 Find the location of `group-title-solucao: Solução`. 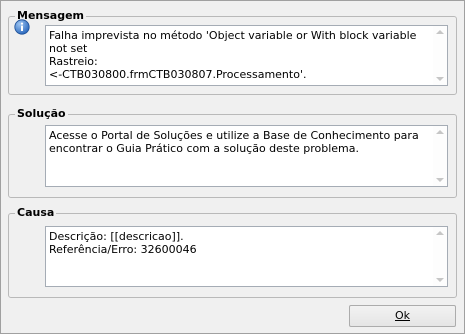

group-title-solucao: Solução is located at coordinates (41, 114).